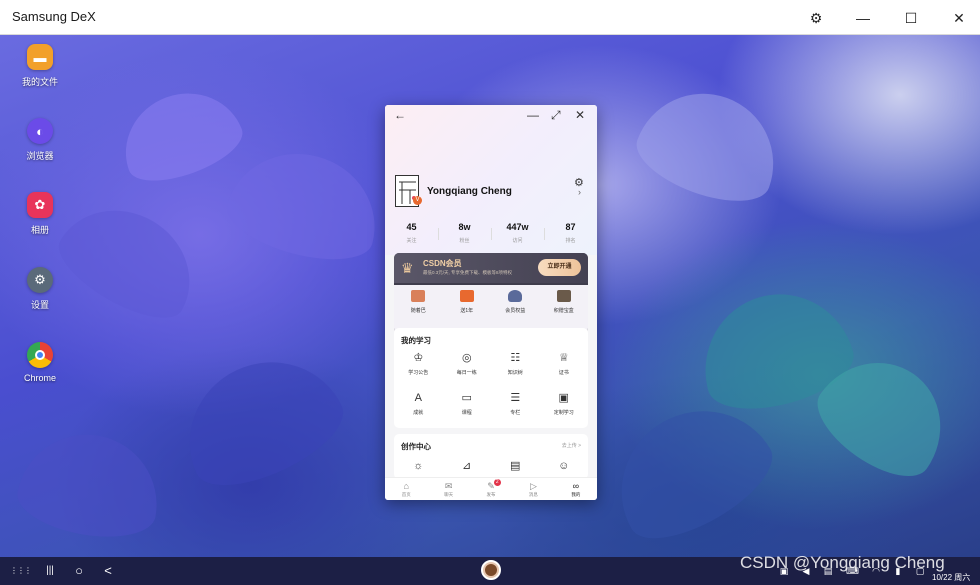  I want to click on nav-messages: ▷ 消息, so click(533, 489).